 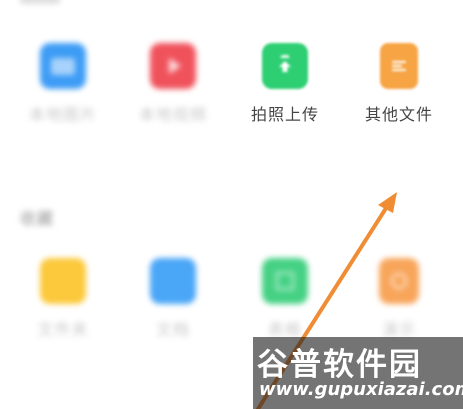 I want to click on watermark: 谷普软件园 www.gupuxiazai.com, so click(x=358, y=373).